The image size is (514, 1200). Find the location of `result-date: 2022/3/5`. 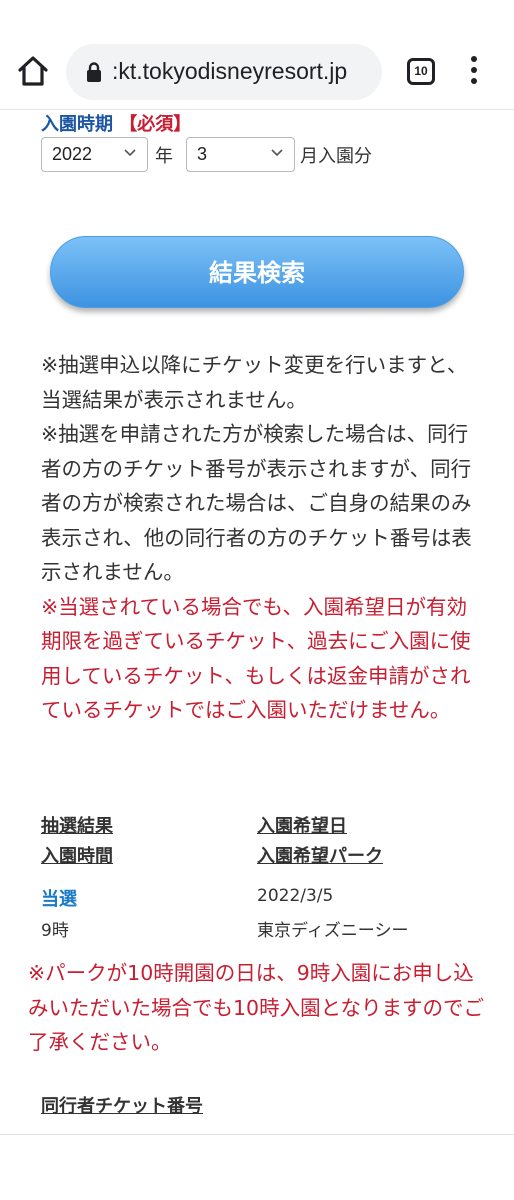

result-date: 2022/3/5 is located at coordinates (295, 896).